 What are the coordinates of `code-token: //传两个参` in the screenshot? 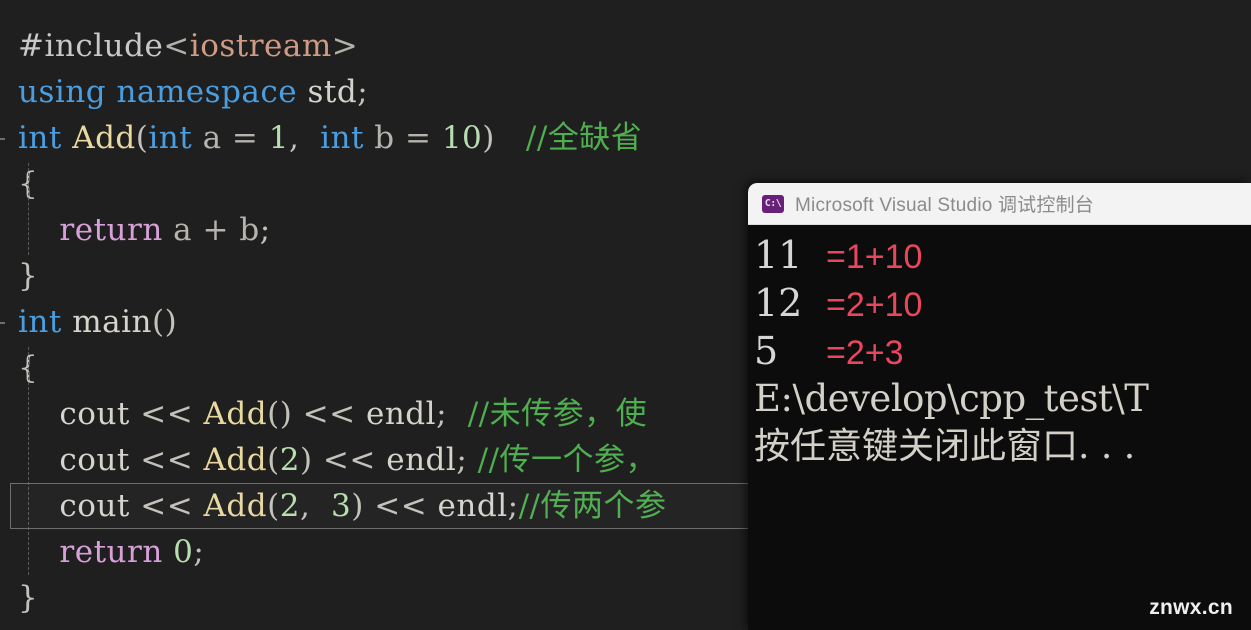 It's located at (592, 506).